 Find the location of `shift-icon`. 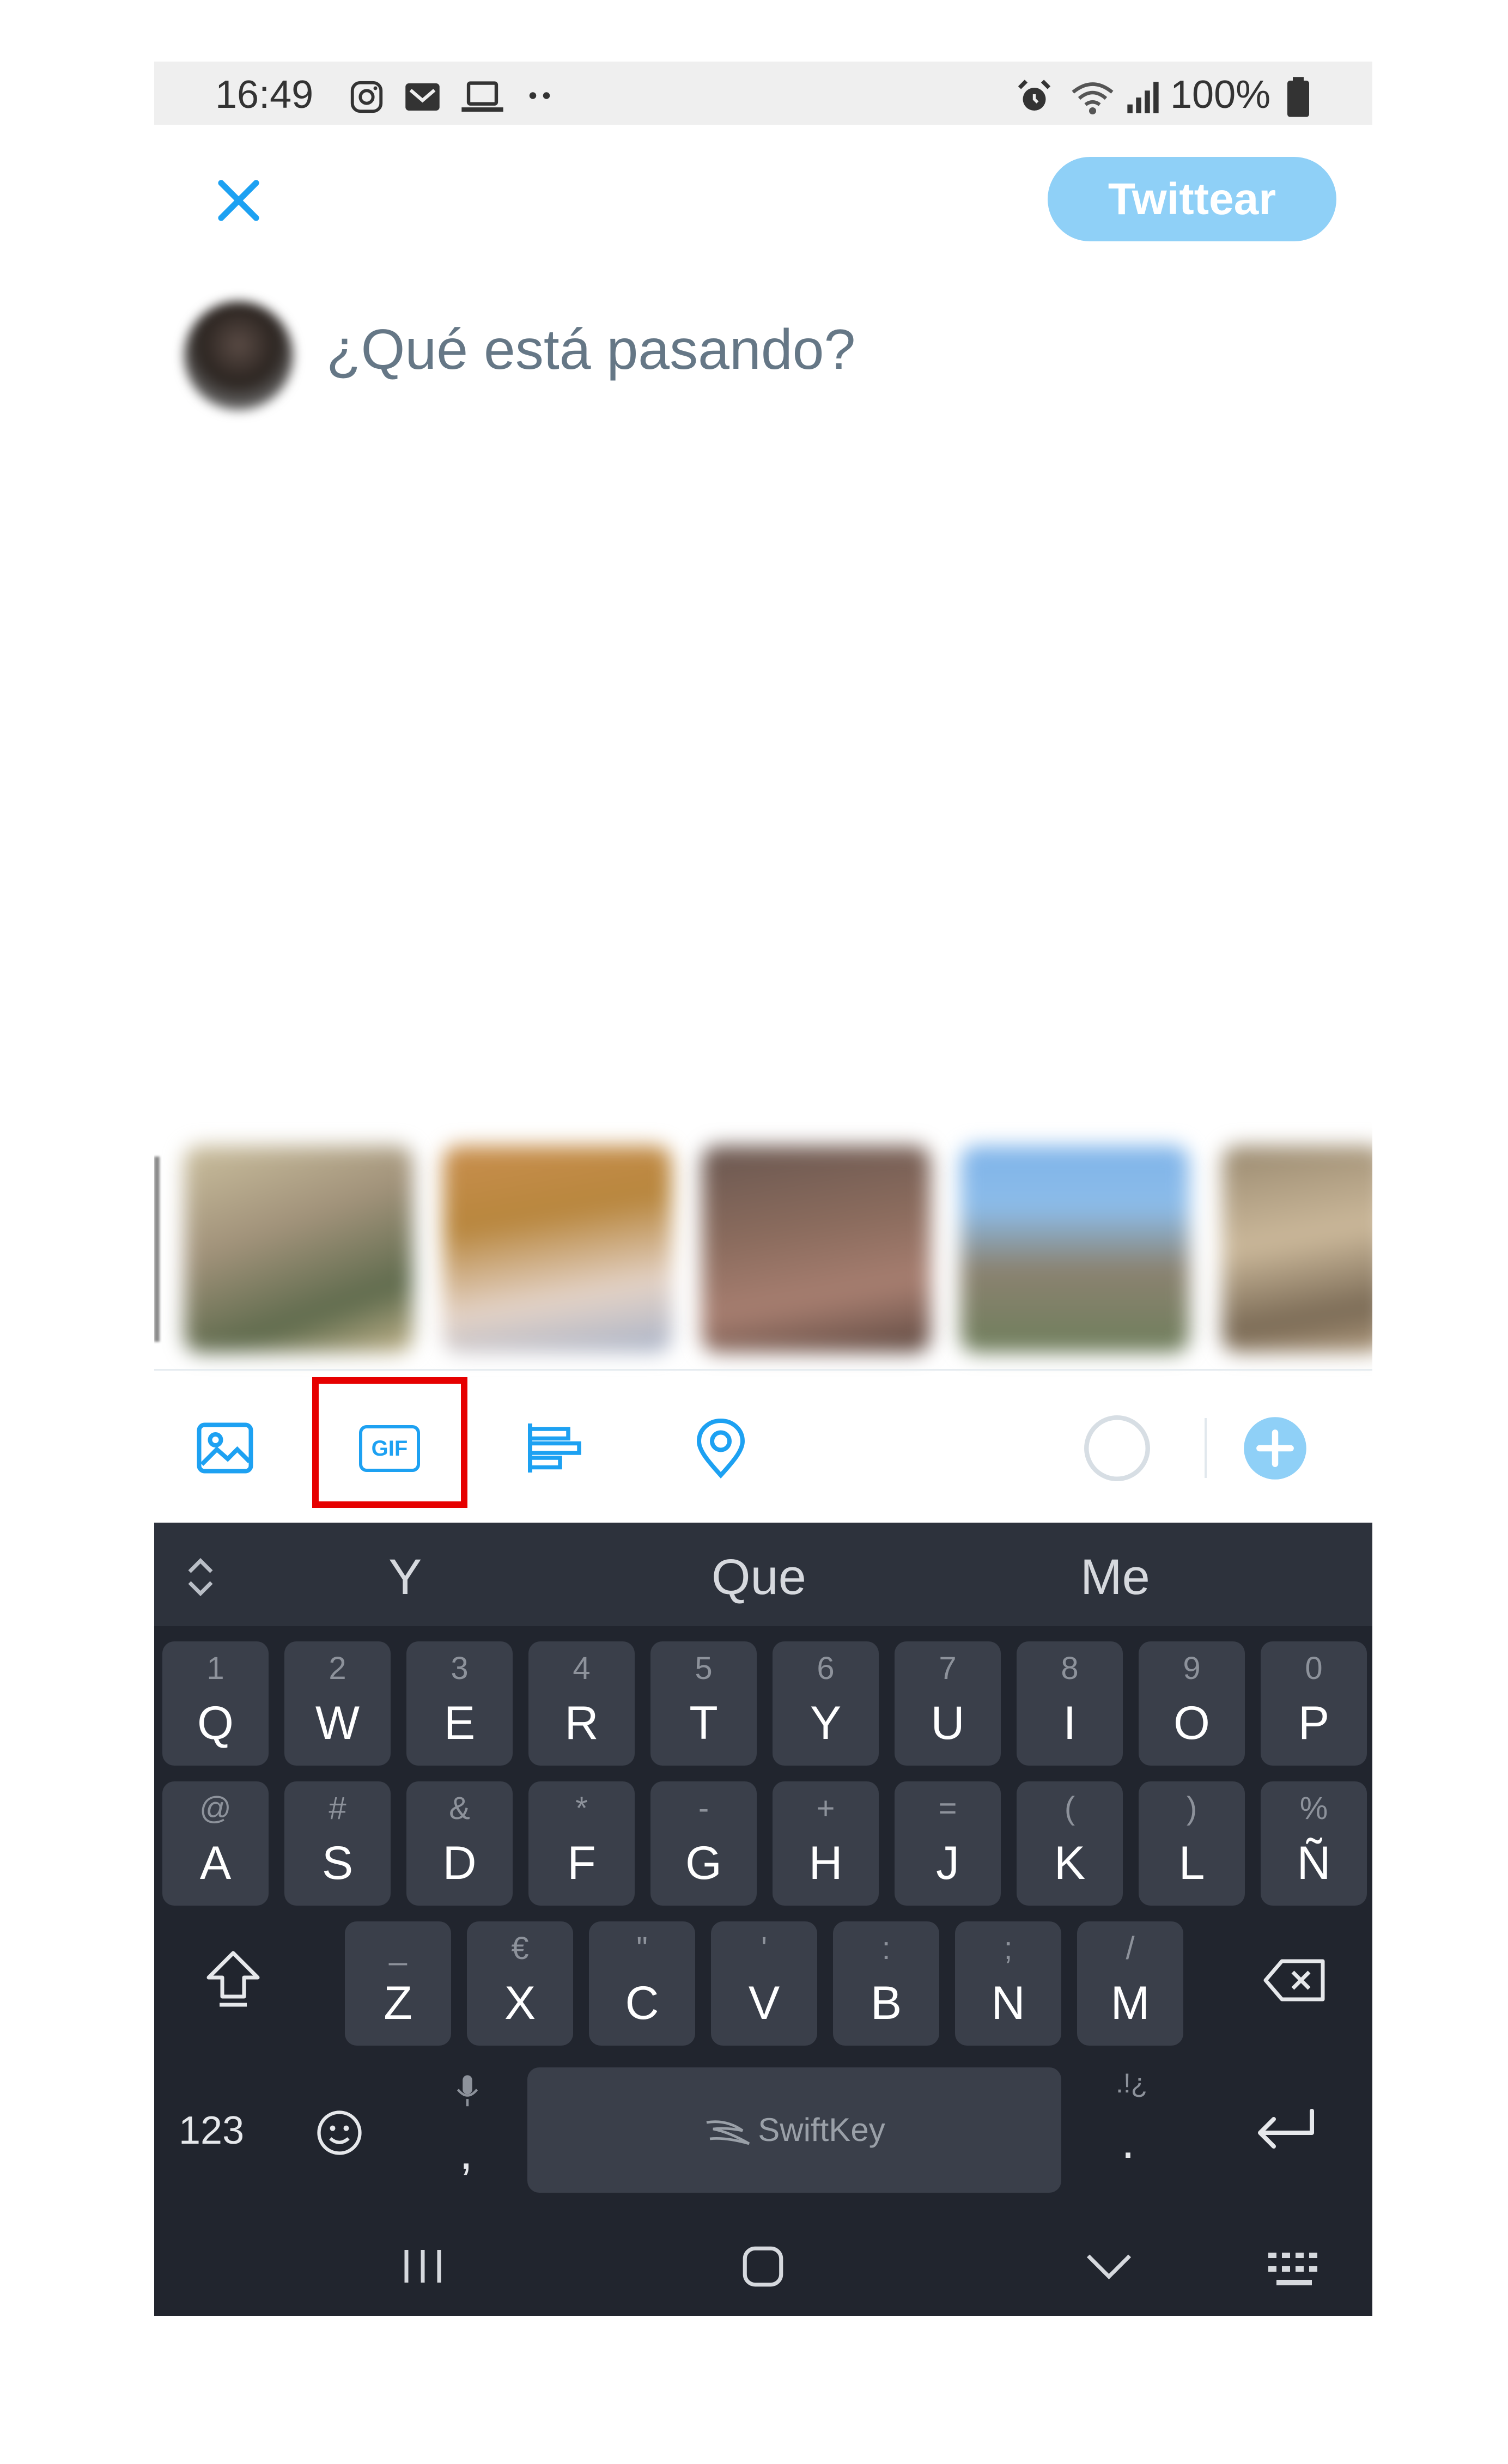

shift-icon is located at coordinates (233, 1977).